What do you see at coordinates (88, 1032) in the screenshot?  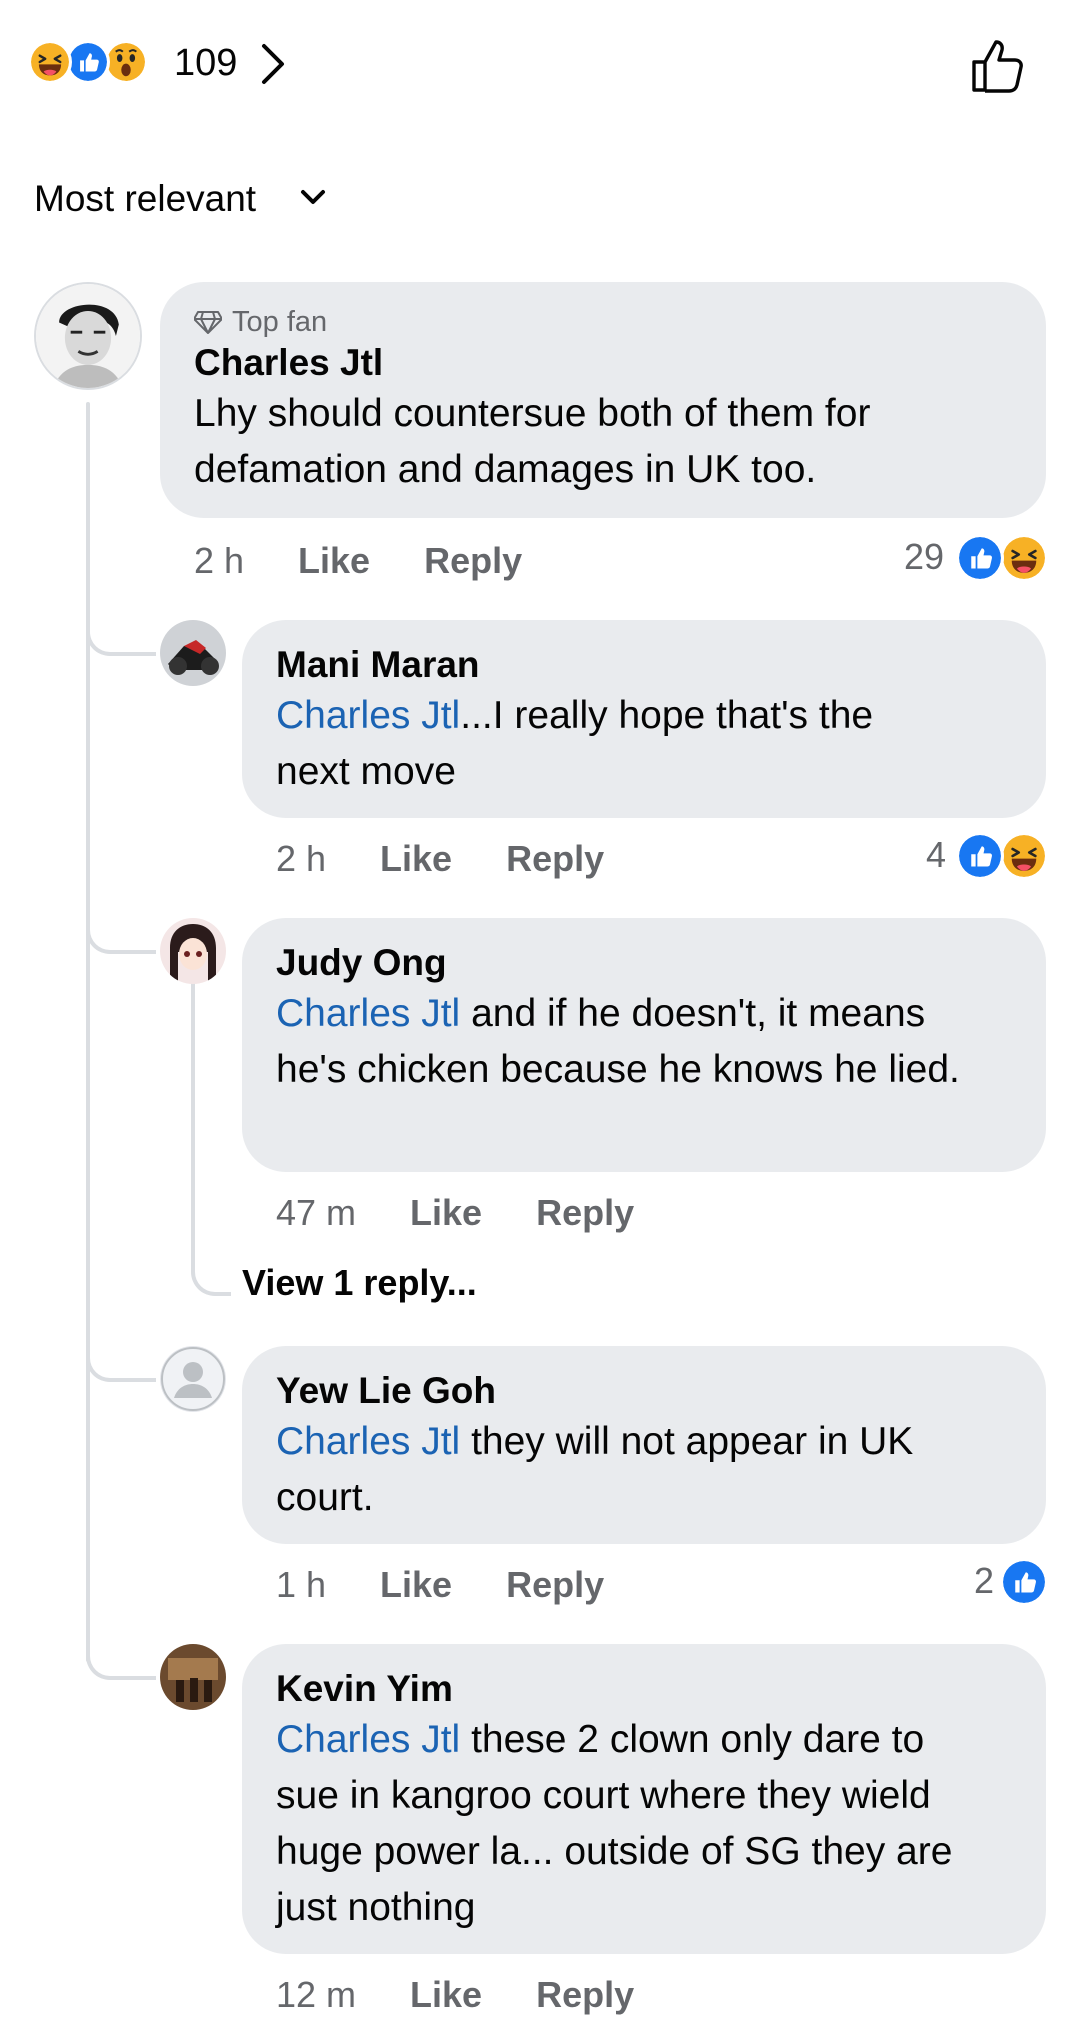 I see `thread-line` at bounding box center [88, 1032].